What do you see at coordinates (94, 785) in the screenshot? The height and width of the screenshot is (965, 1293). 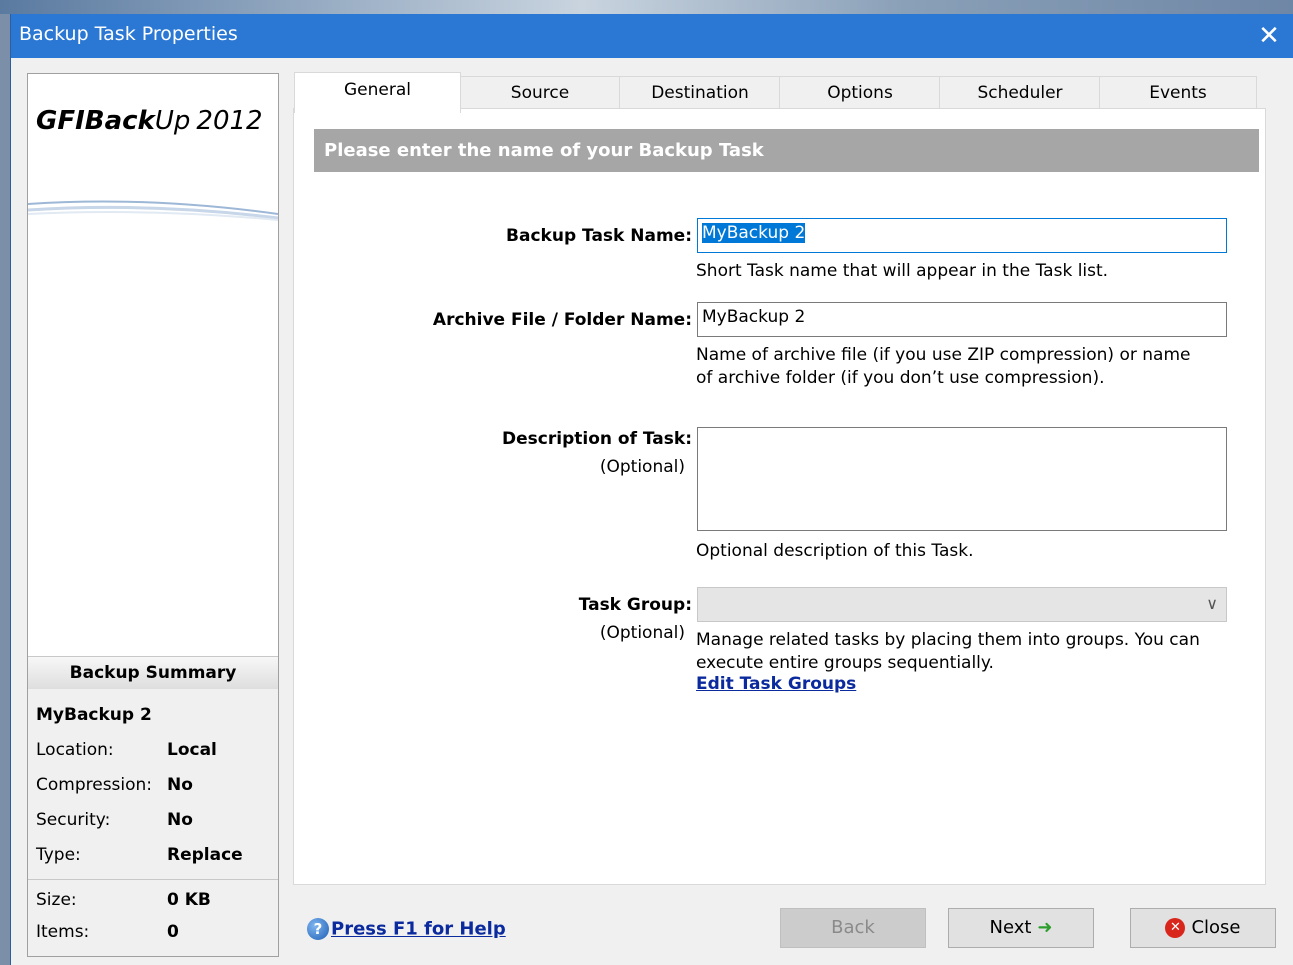 I see `summary-label-compression: Compression:` at bounding box center [94, 785].